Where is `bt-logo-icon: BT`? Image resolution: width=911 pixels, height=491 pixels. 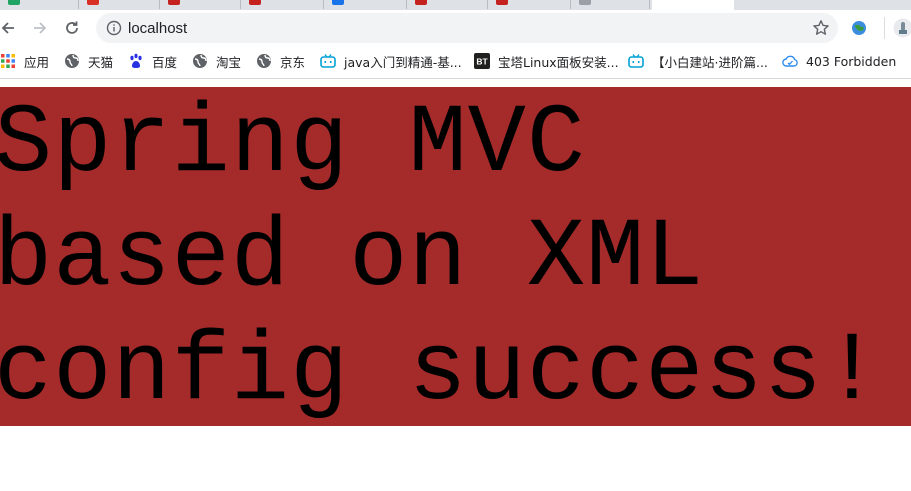 bt-logo-icon: BT is located at coordinates (482, 61).